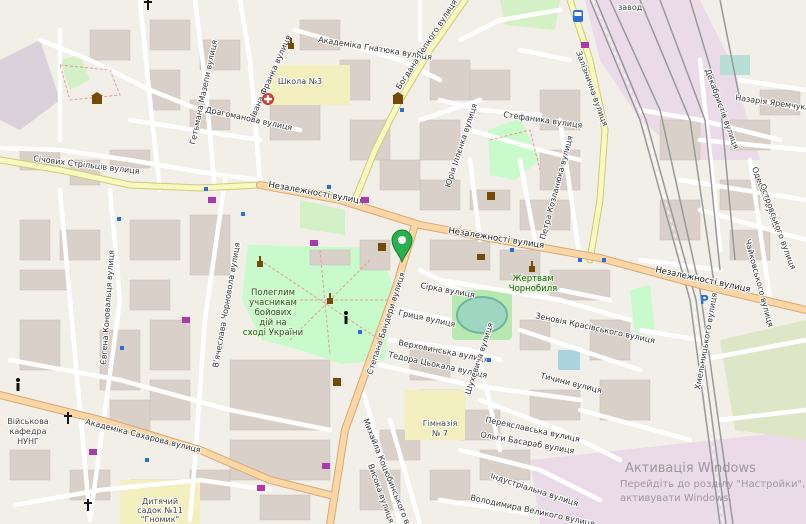 This screenshot has width=806, height=524. Describe the element at coordinates (440, 423) in the screenshot. I see `gimnaziya-line: Гімназія` at that location.